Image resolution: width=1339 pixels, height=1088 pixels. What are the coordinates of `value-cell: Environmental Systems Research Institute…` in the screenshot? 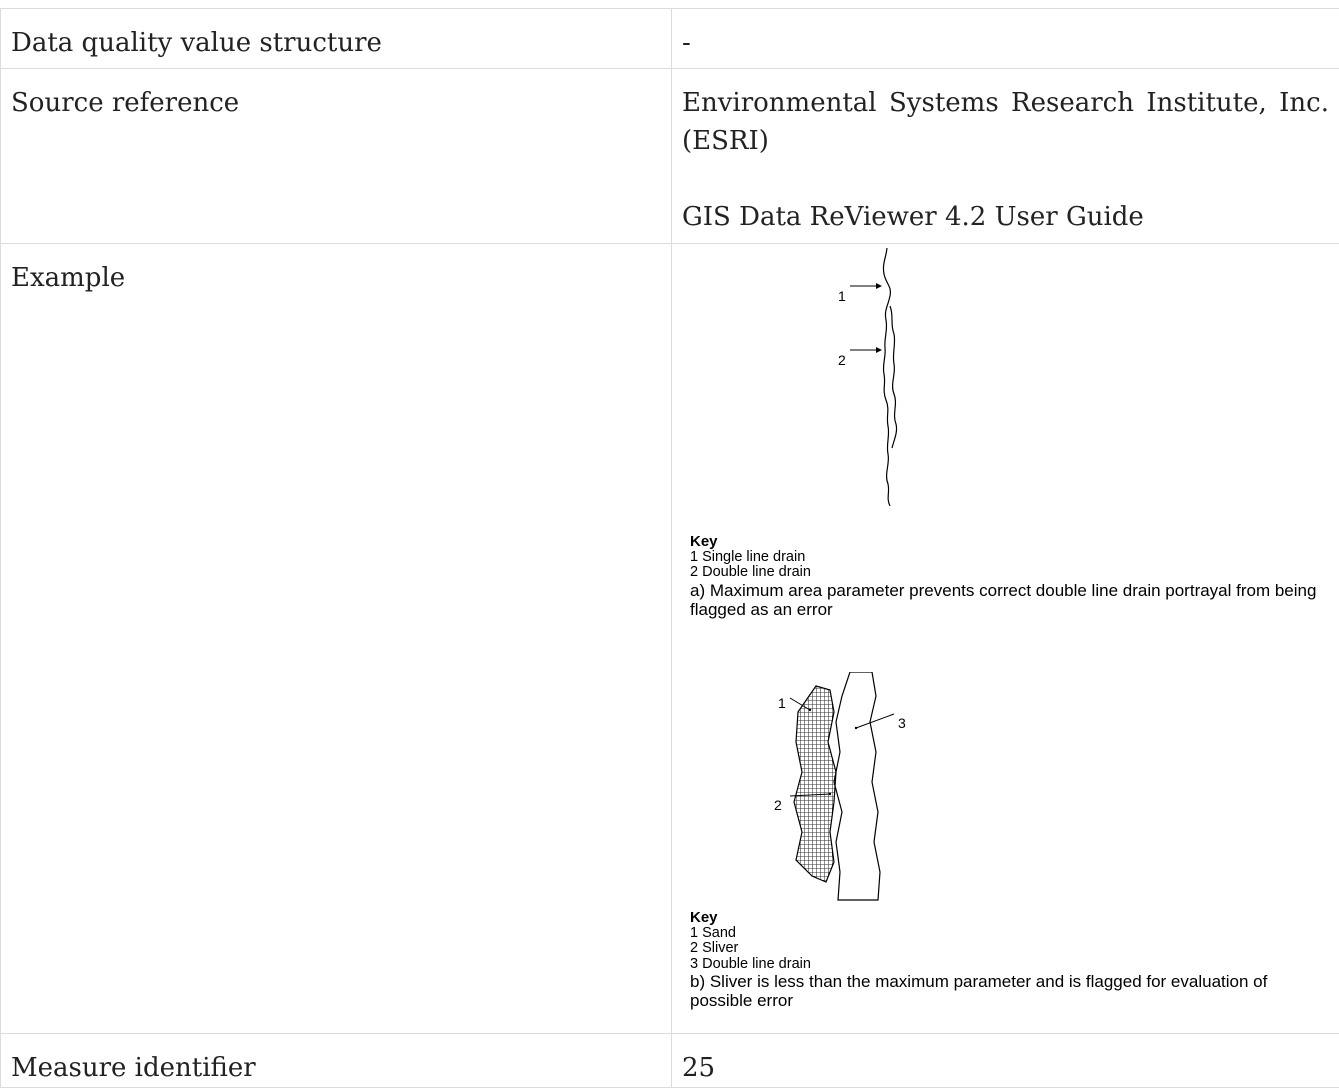 It's located at (1005, 156).